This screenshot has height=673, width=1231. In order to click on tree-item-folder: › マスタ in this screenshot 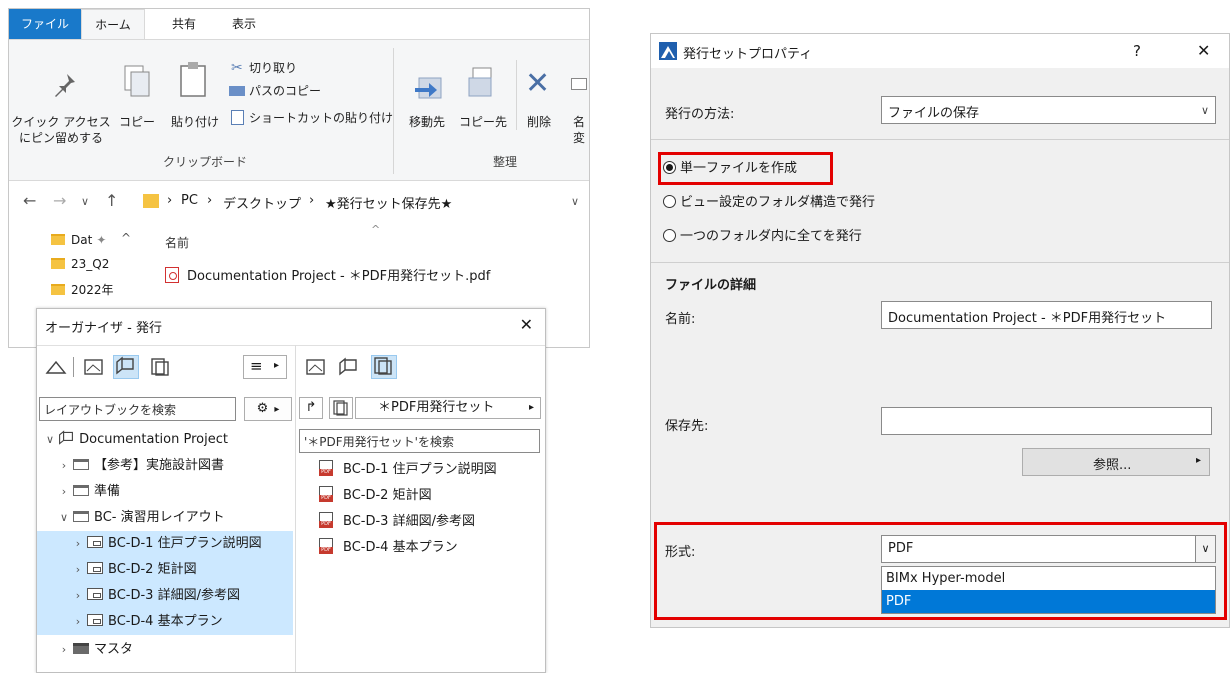, I will do `click(165, 650)`.